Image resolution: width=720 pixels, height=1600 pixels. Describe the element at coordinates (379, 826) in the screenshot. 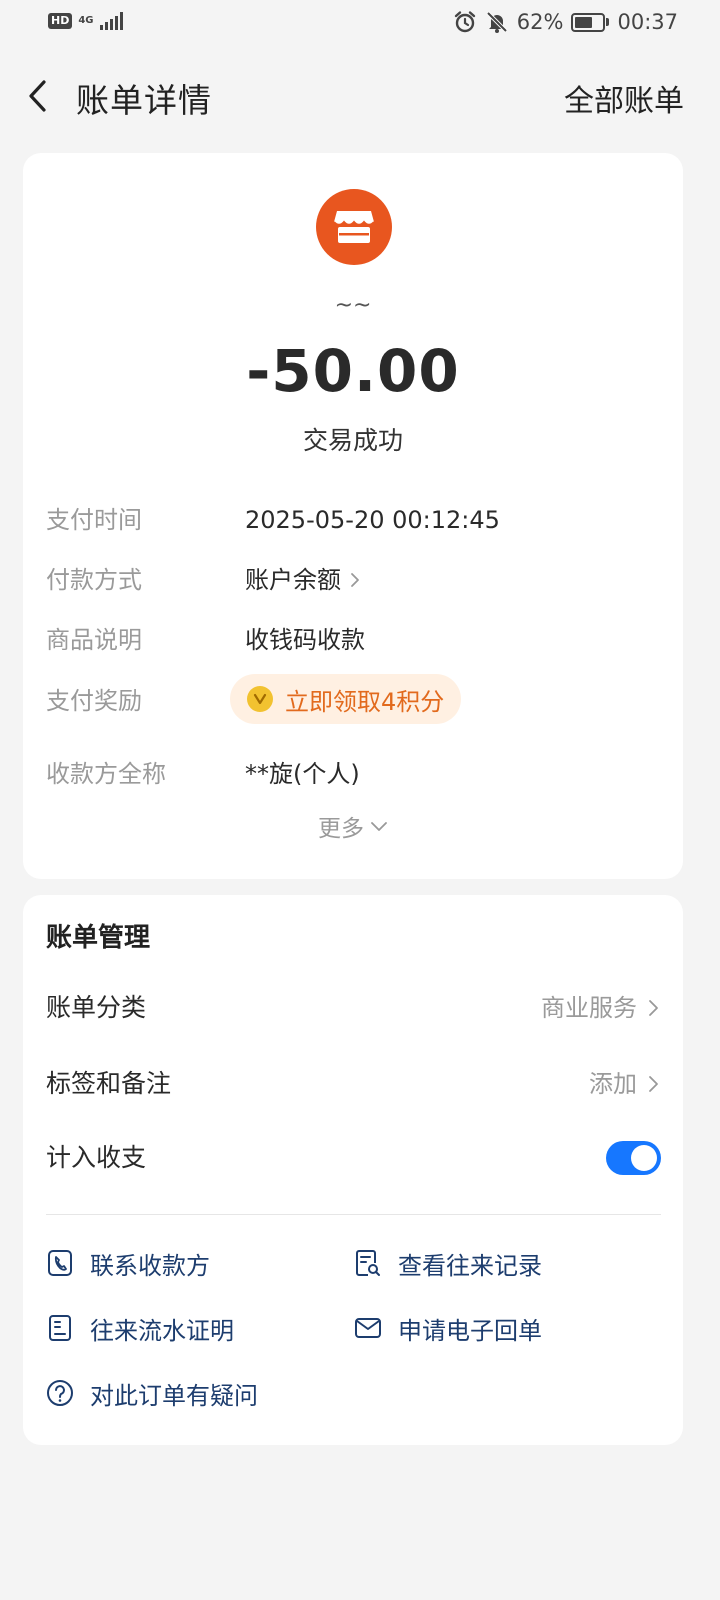

I see `chevron-down-icon` at that location.